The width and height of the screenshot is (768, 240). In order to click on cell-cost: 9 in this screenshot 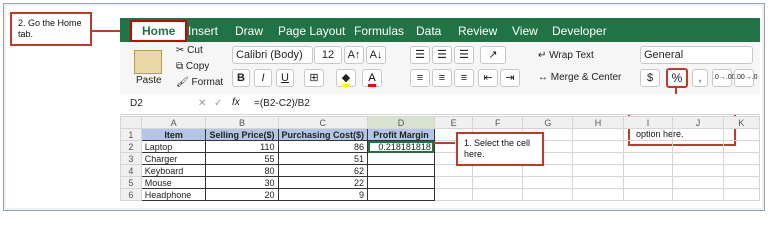, I will do `click(323, 194)`.